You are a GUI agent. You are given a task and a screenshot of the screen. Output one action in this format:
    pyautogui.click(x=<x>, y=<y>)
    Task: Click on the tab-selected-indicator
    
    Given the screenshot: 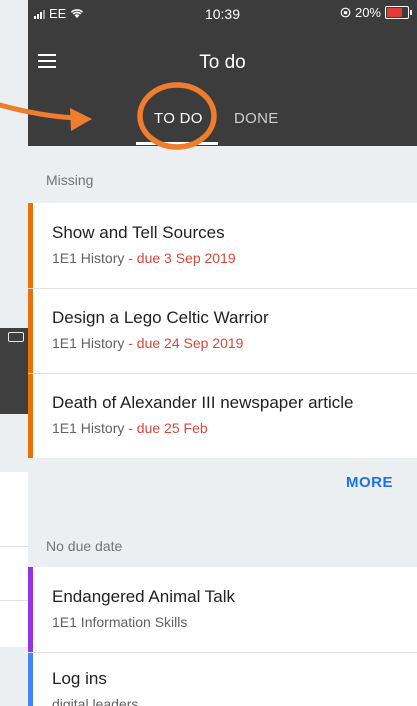 What is the action you would take?
    pyautogui.click(x=177, y=143)
    